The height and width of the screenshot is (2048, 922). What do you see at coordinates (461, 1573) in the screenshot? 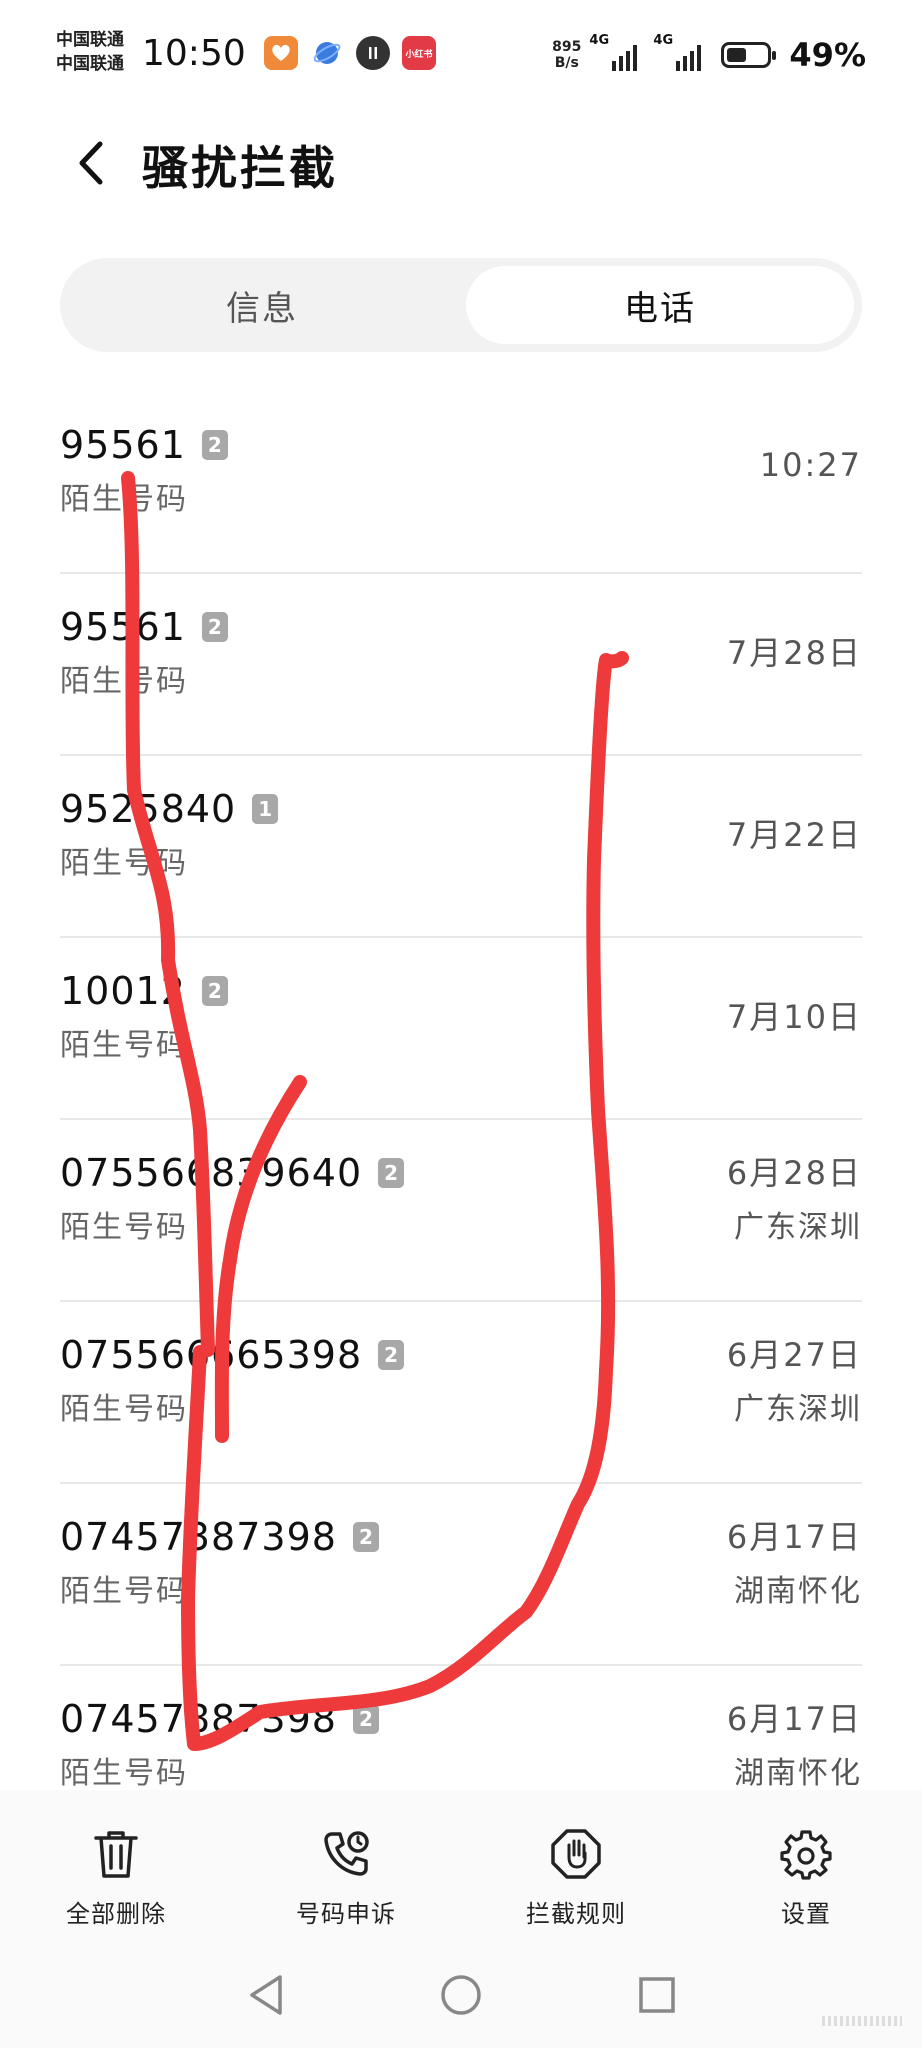
I see `list-item: 07457387398 2 陌生号码 6月17日 湖南怀化` at bounding box center [461, 1573].